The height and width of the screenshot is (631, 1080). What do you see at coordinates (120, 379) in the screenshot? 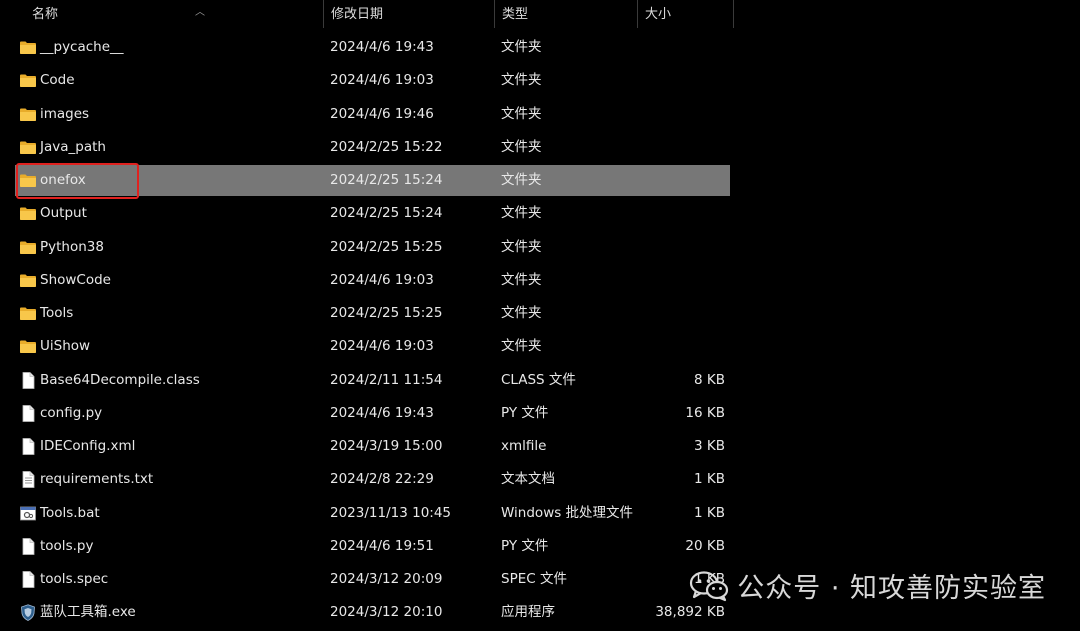
I see `file-name: Base64Decompile.class` at bounding box center [120, 379].